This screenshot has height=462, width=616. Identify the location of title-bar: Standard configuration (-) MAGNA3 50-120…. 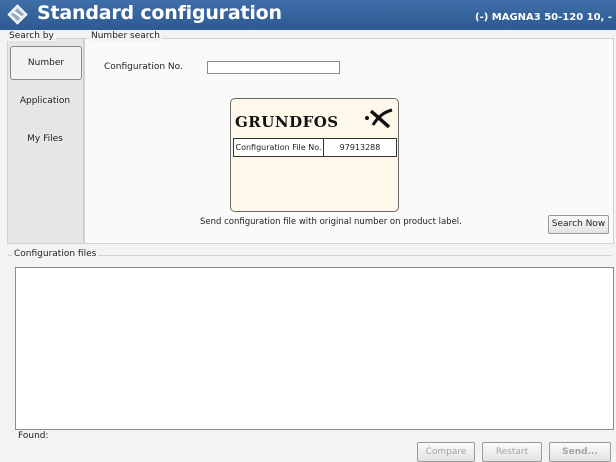
(308, 15).